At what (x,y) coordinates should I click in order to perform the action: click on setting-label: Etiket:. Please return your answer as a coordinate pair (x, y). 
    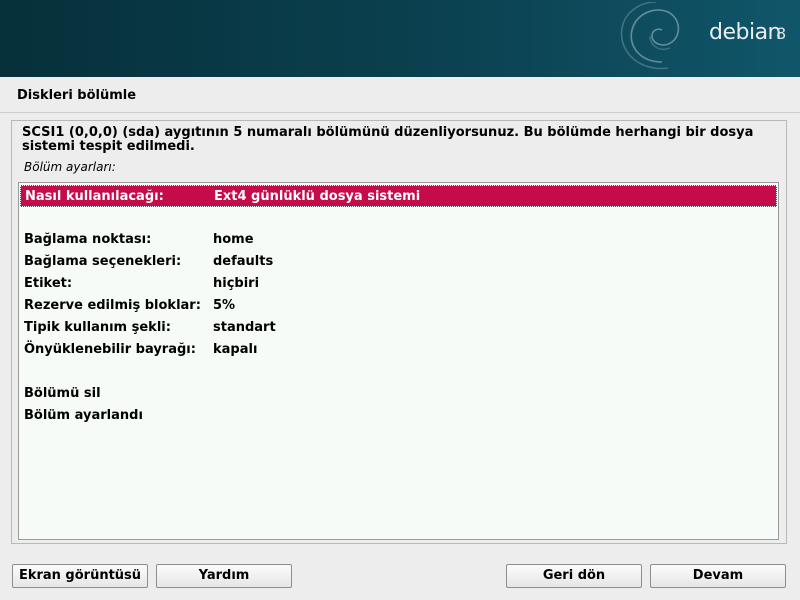
    Looking at the image, I should click on (48, 283).